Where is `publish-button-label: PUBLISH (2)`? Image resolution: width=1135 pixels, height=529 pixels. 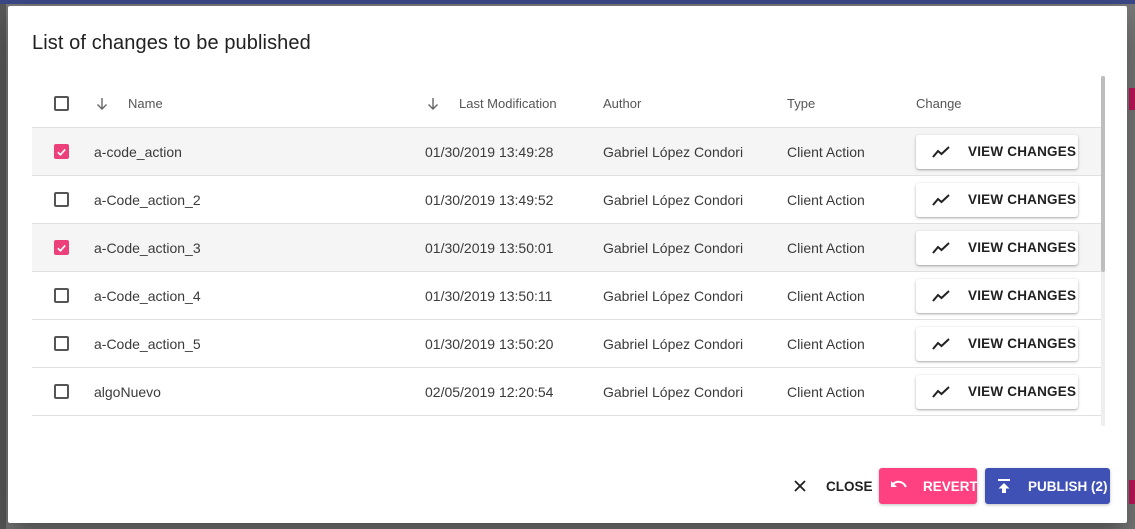 publish-button-label: PUBLISH (2) is located at coordinates (1068, 486).